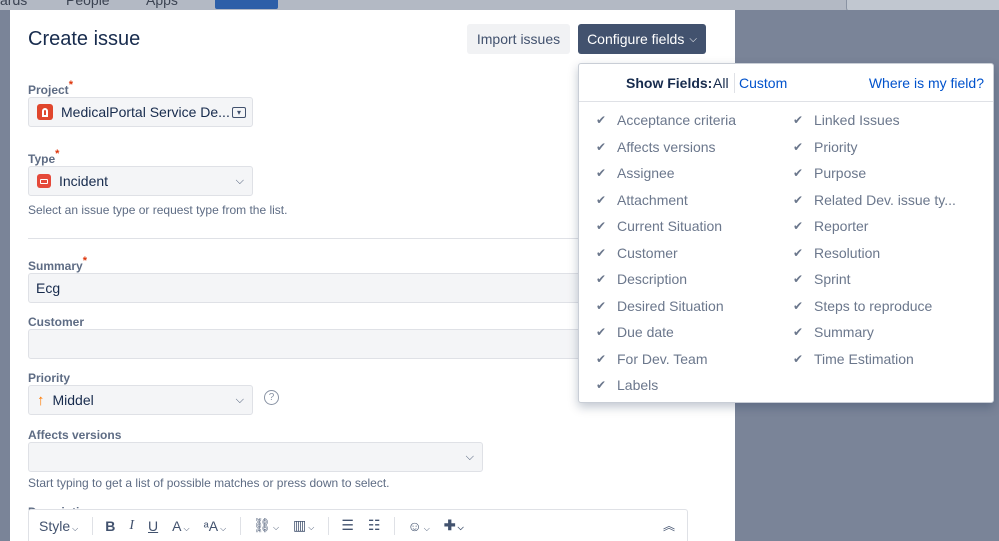 The image size is (999, 541). What do you see at coordinates (88, 4) in the screenshot?
I see `nav-people: People` at bounding box center [88, 4].